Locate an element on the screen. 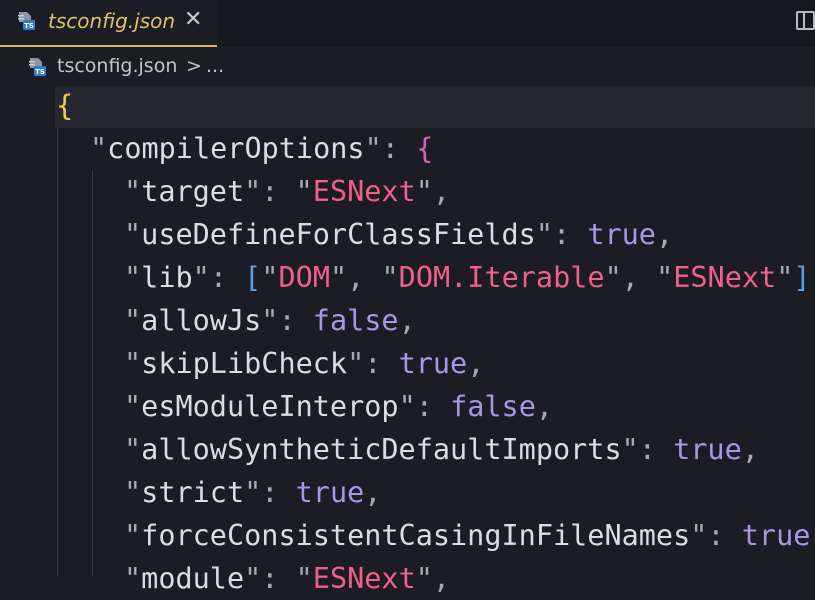  json-key: compilerOptions is located at coordinates (236, 148).